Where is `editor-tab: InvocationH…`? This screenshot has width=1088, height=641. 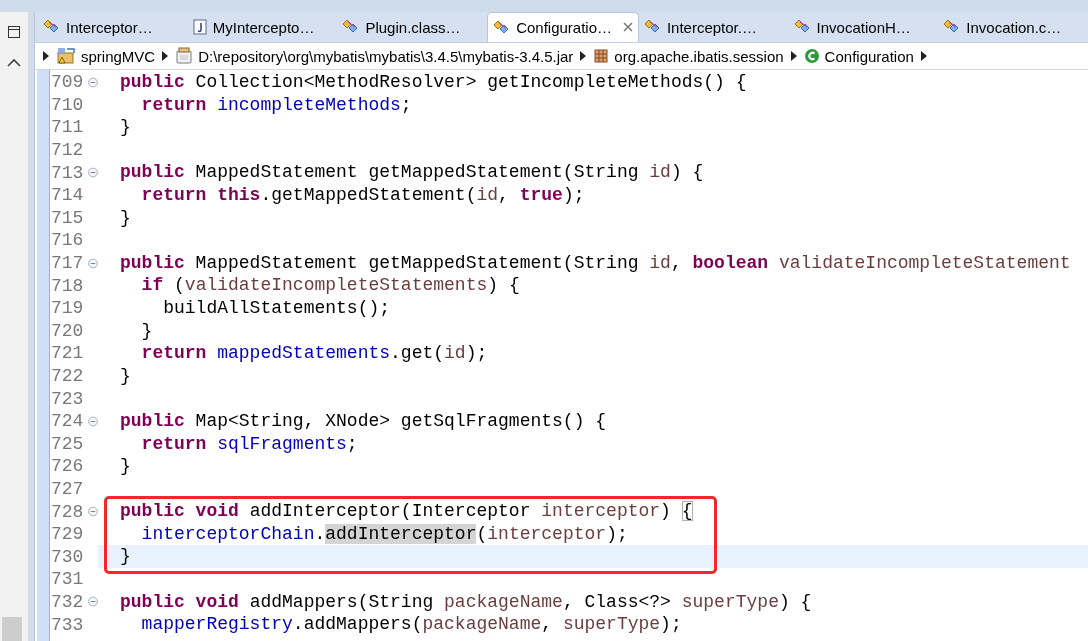
editor-tab: InvocationH… is located at coordinates (863, 27).